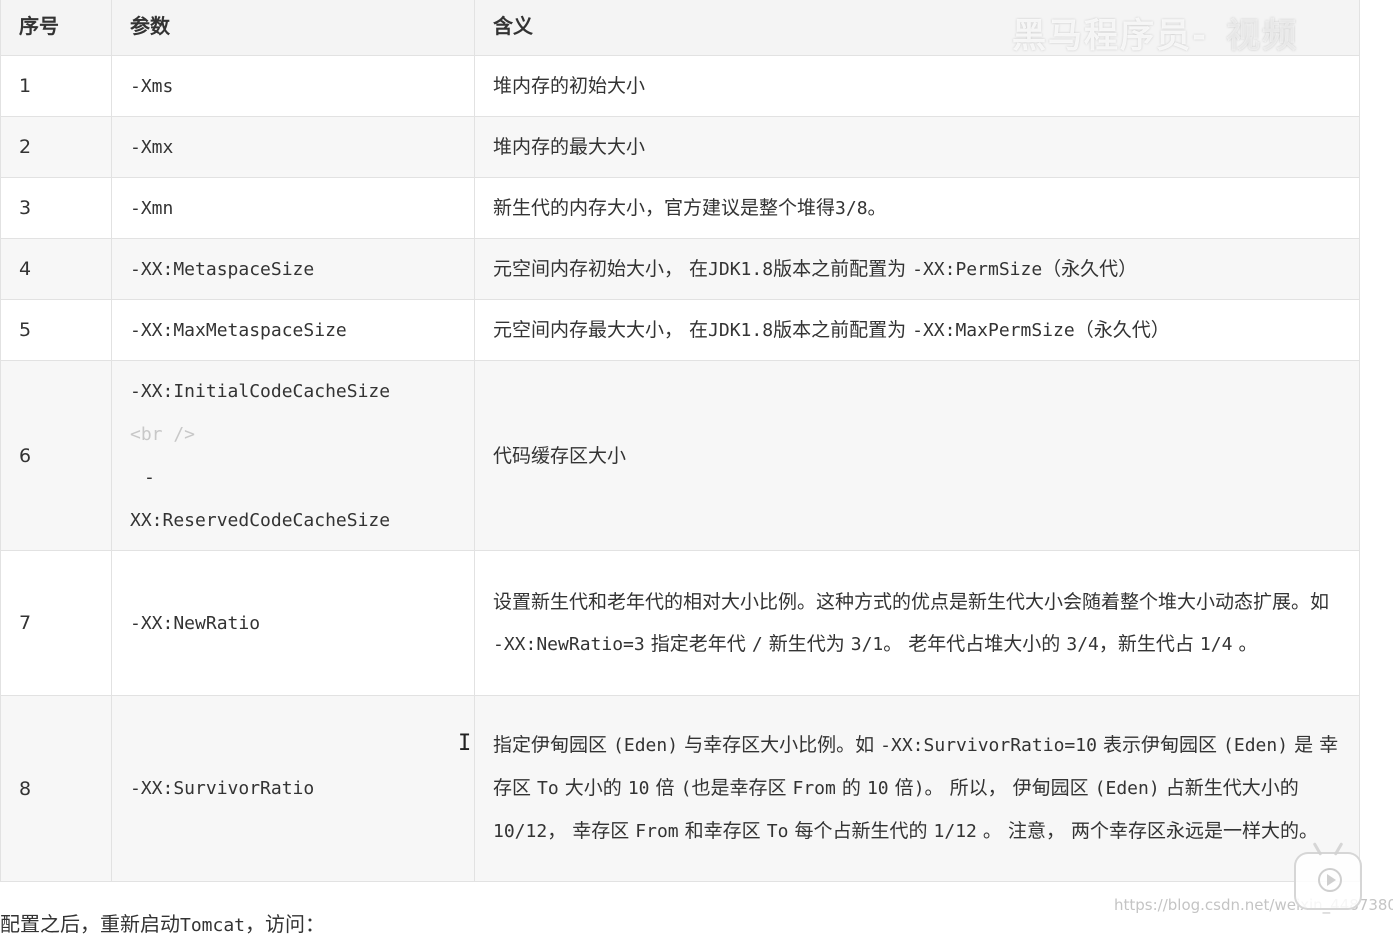  I want to click on meaning-code: 3/4, so click(1082, 644).